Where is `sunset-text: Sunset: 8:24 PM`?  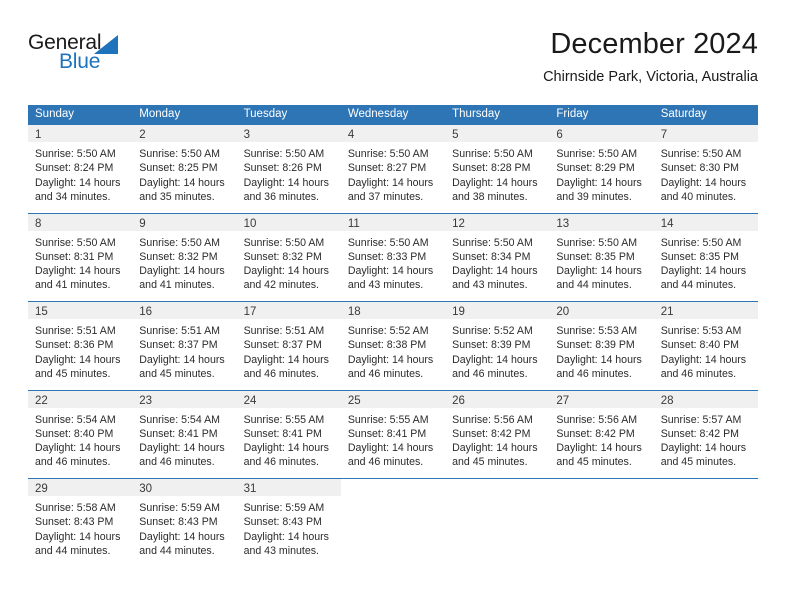 sunset-text: Sunset: 8:24 PM is located at coordinates (74, 168).